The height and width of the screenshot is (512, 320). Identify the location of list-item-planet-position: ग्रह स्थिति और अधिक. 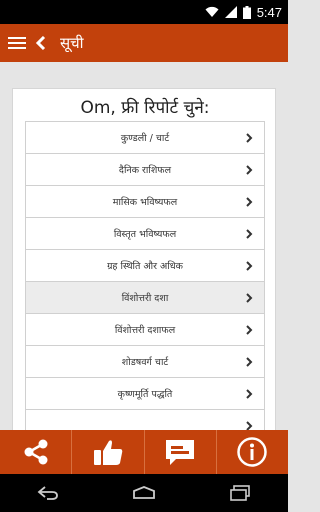
(145, 266).